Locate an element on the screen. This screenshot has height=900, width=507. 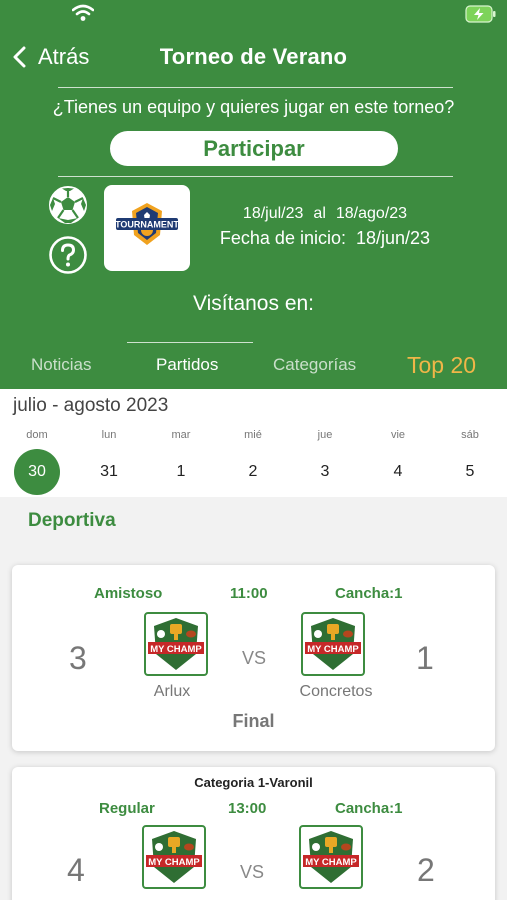
tournament-dates: 18/jul/23 al 18/ago/23 is located at coordinates (325, 214).